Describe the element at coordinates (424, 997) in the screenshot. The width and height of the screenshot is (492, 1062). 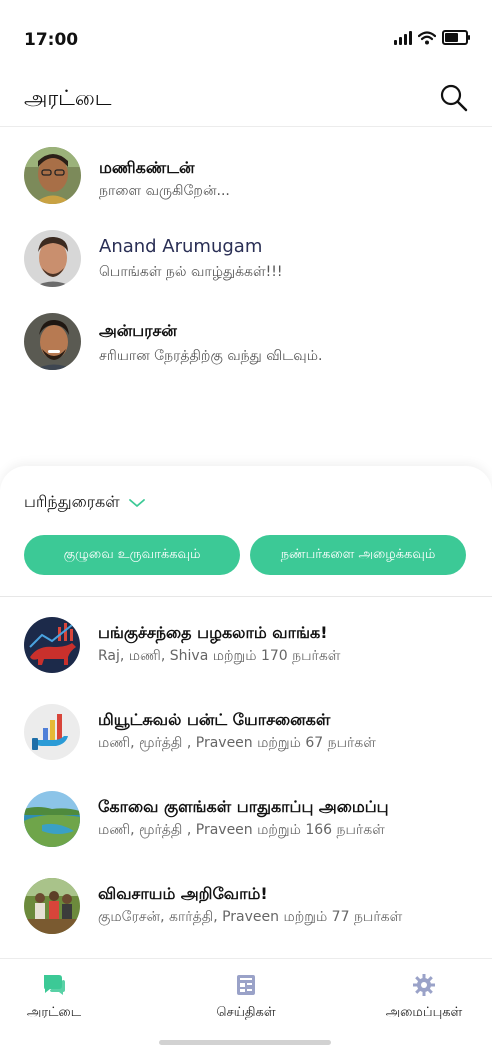
I see `tab-settings: அமைப்புகள்` at that location.